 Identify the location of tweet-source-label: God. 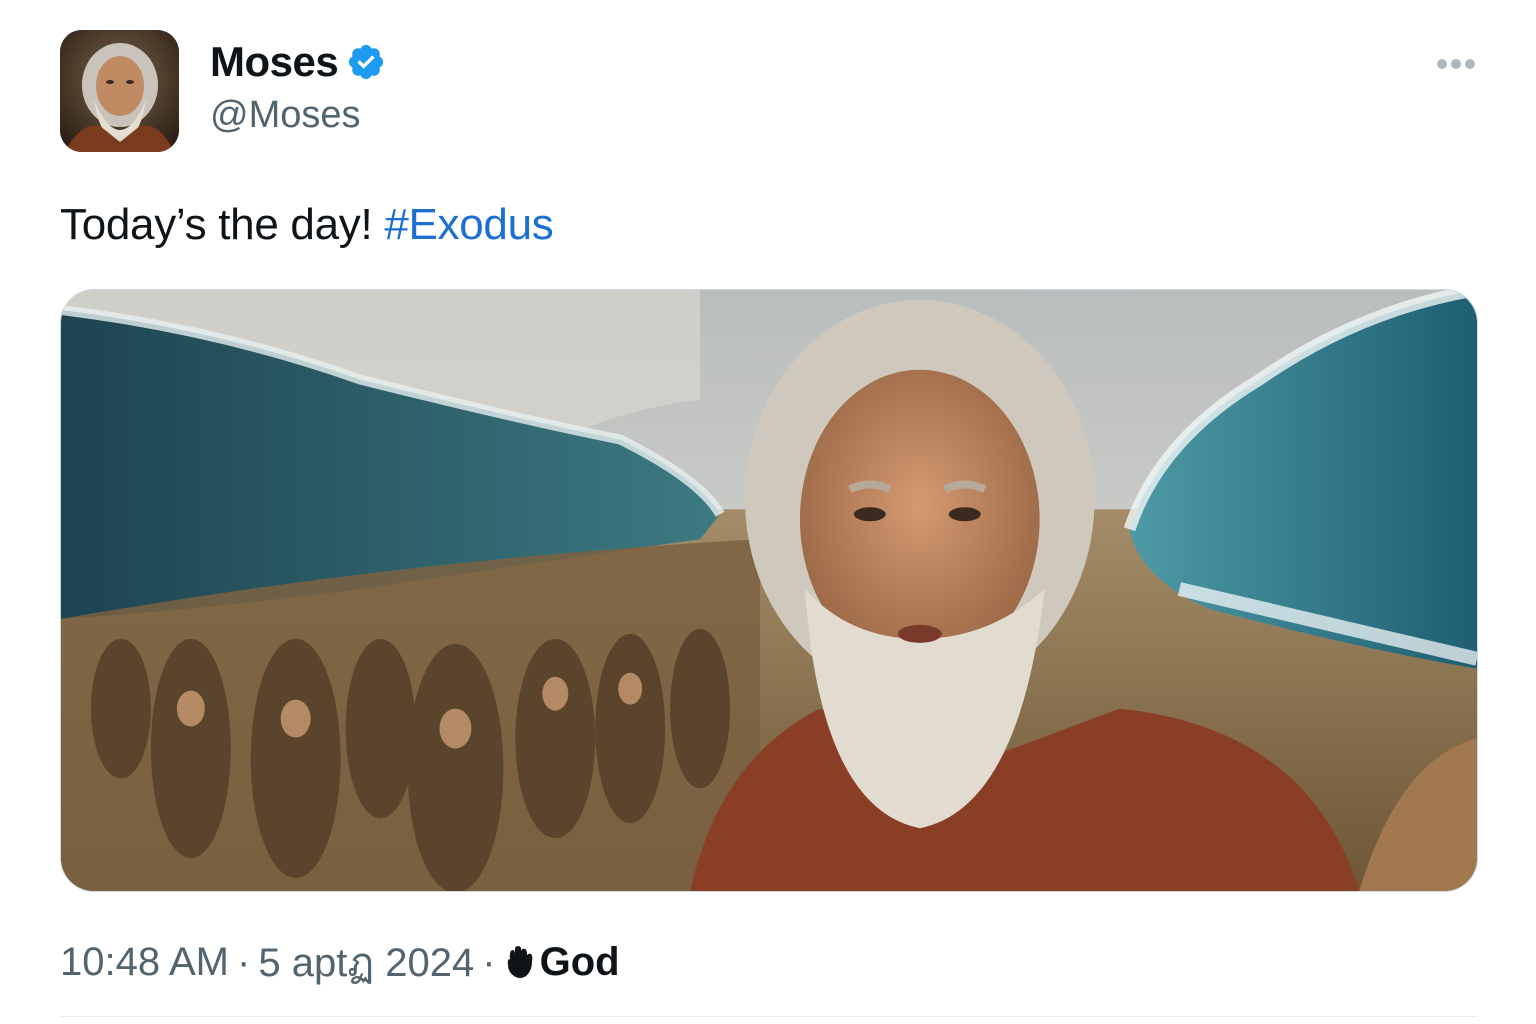
(579, 961).